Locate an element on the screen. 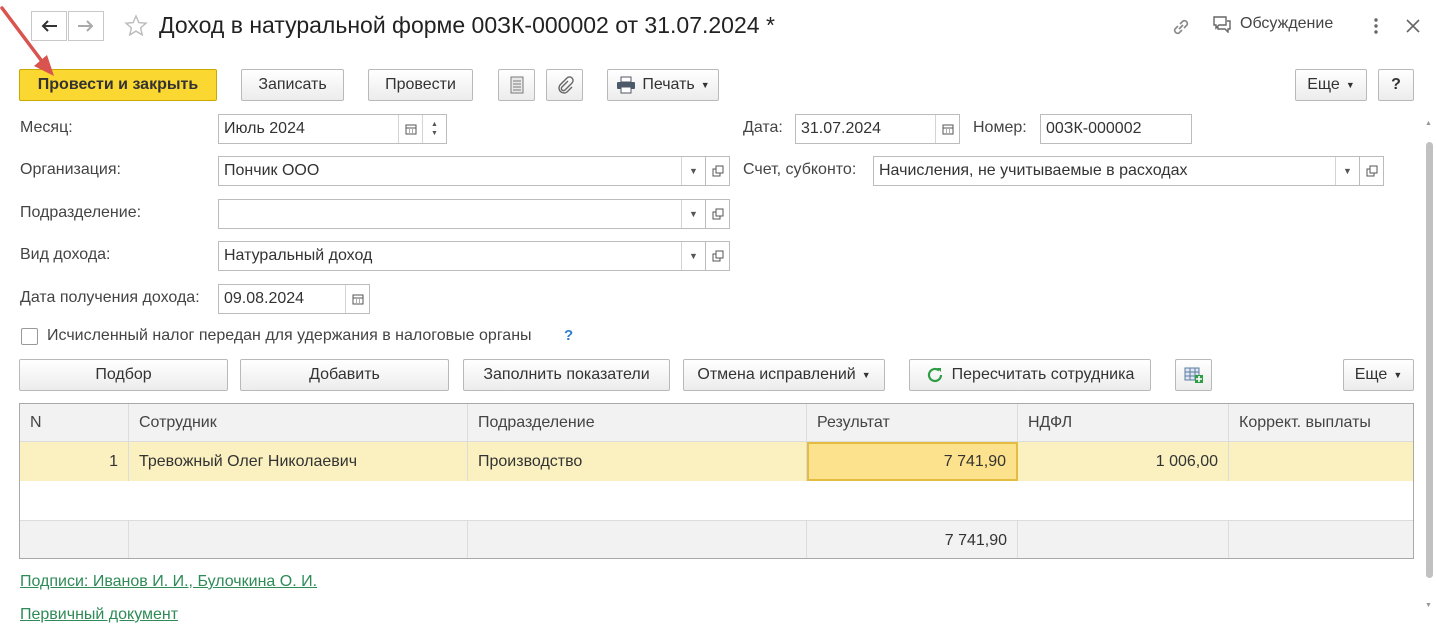 The height and width of the screenshot is (639, 1436). scrollbar-thumb is located at coordinates (1429, 360).